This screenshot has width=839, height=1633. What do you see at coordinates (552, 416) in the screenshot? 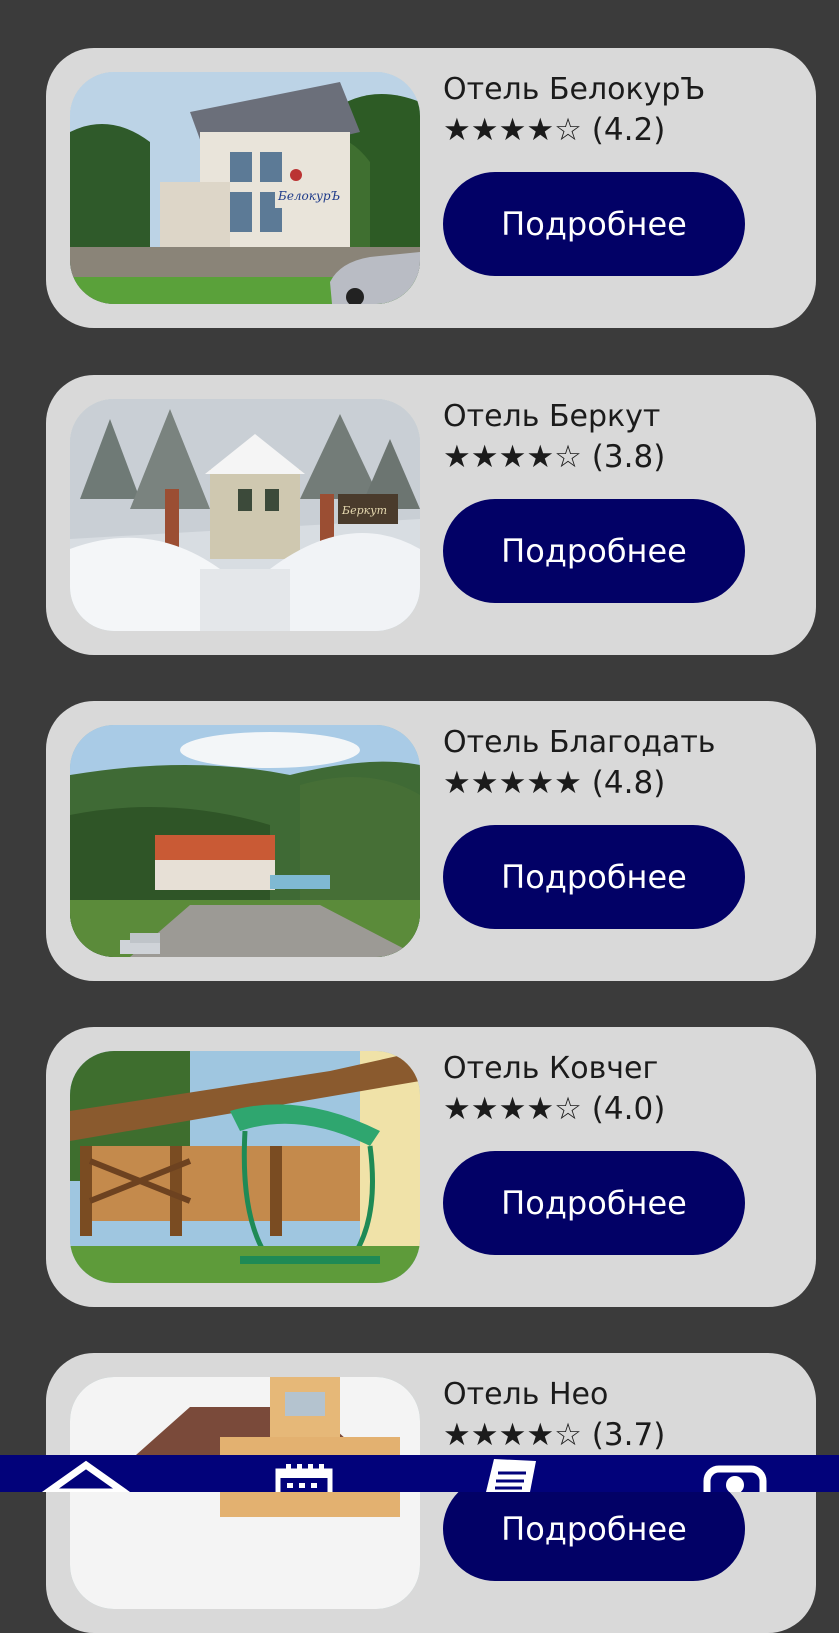
I see `hotel-name: Отель Беркут` at bounding box center [552, 416].